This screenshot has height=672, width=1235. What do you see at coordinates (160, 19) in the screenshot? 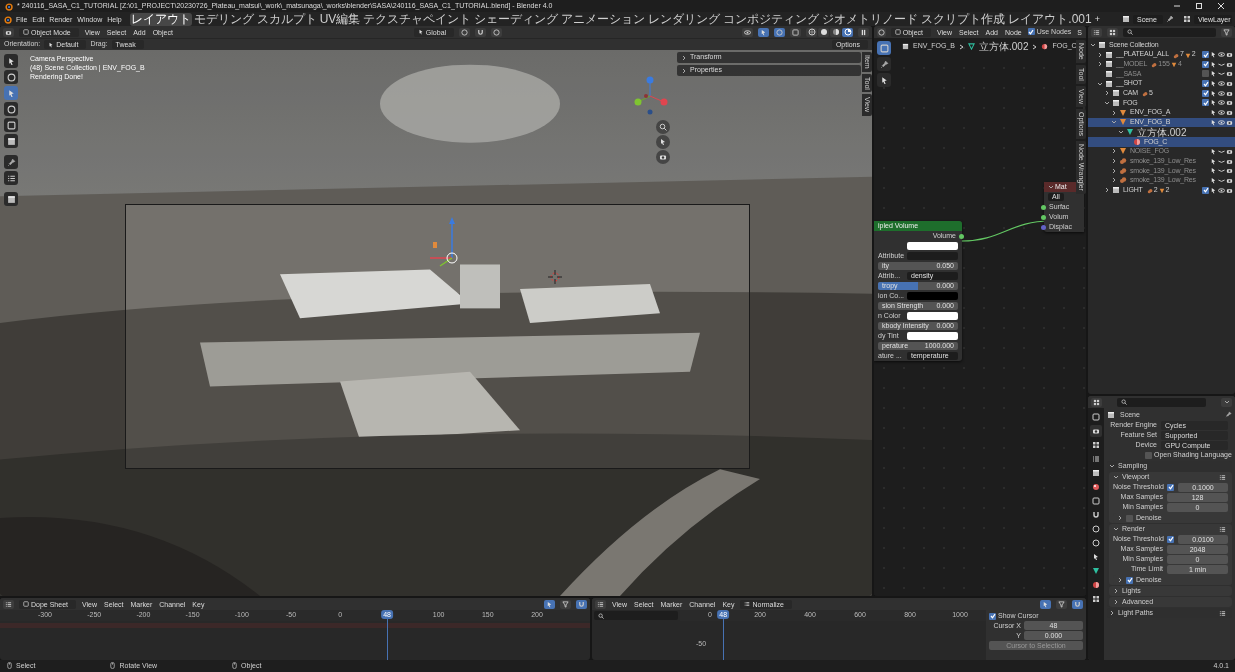
I see `workspace-tab: レイアウト` at bounding box center [160, 19].